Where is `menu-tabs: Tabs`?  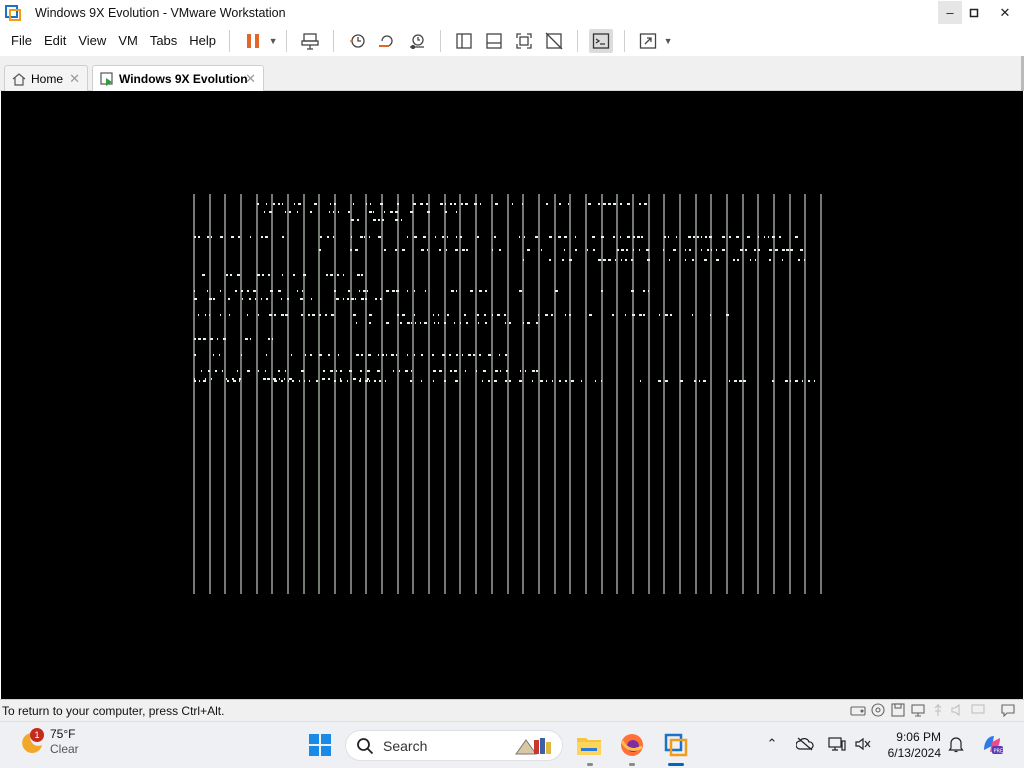 menu-tabs: Tabs is located at coordinates (163, 40).